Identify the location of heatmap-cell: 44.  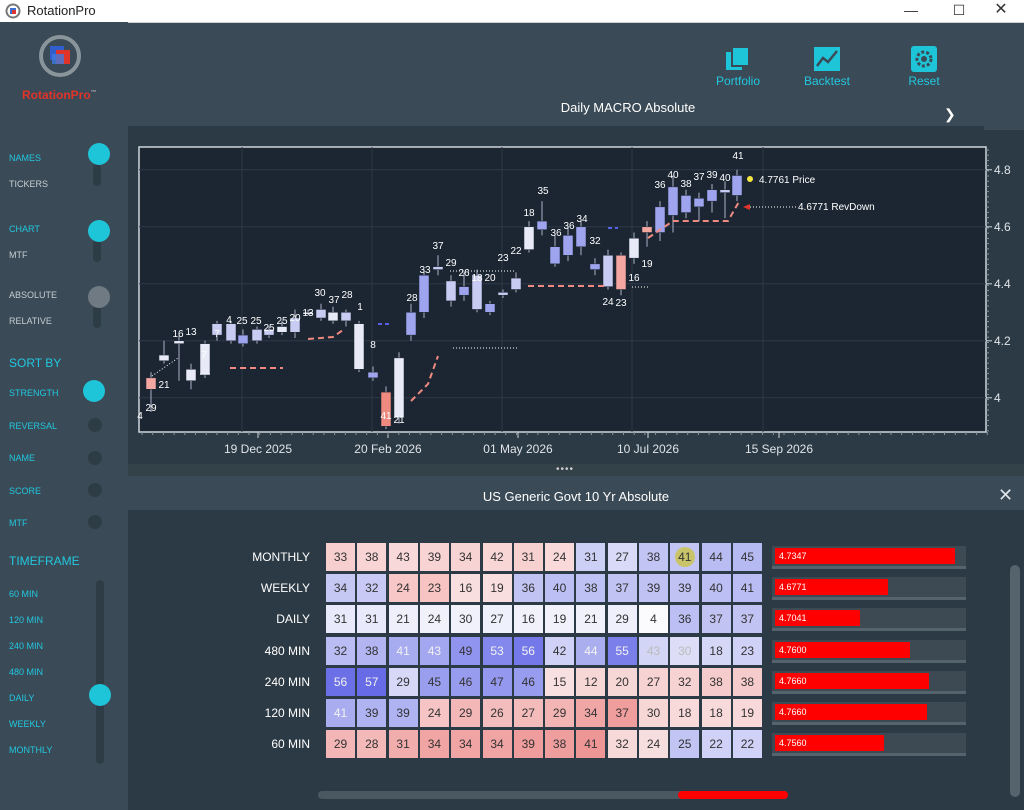
(716, 557).